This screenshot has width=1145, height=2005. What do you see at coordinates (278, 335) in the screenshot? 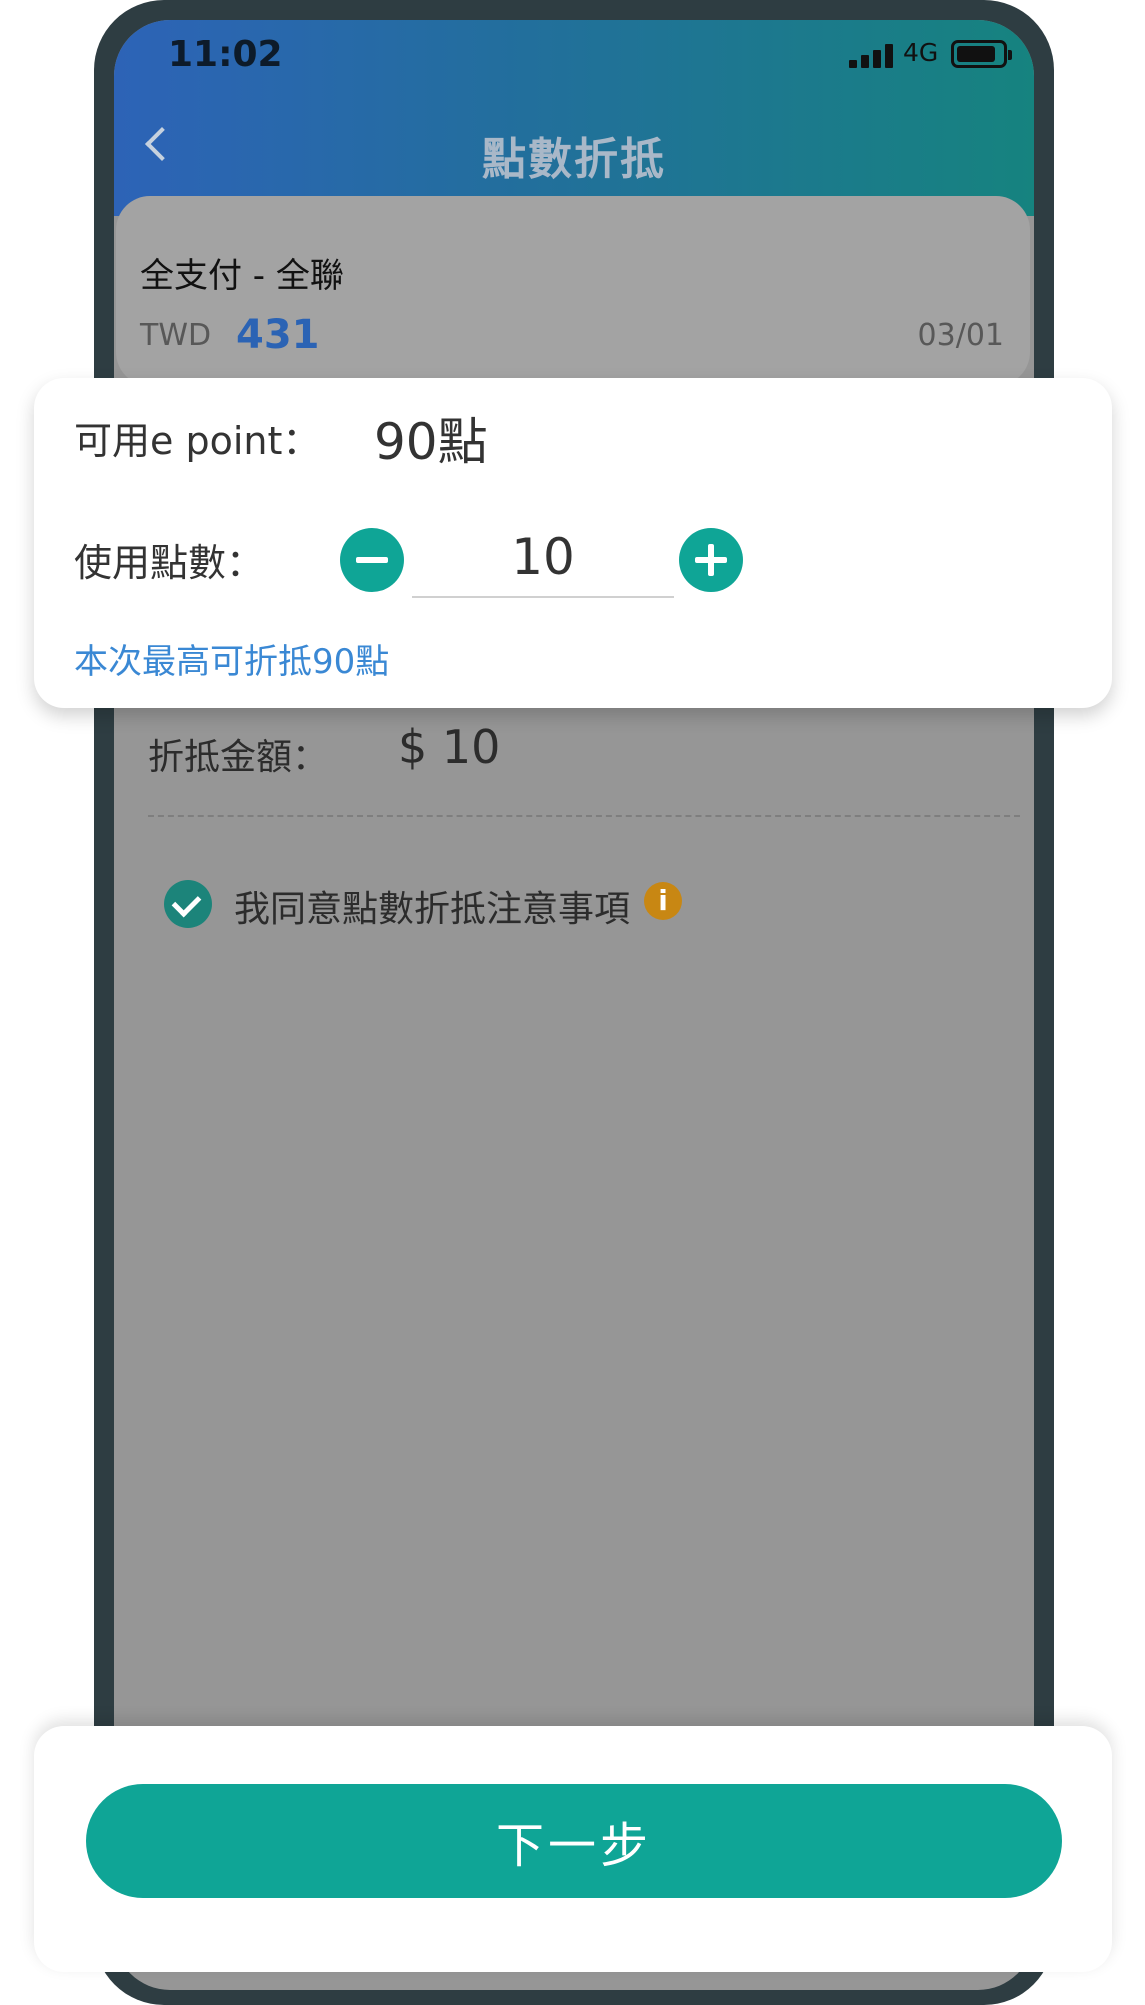
I see `payment-amount: 431` at bounding box center [278, 335].